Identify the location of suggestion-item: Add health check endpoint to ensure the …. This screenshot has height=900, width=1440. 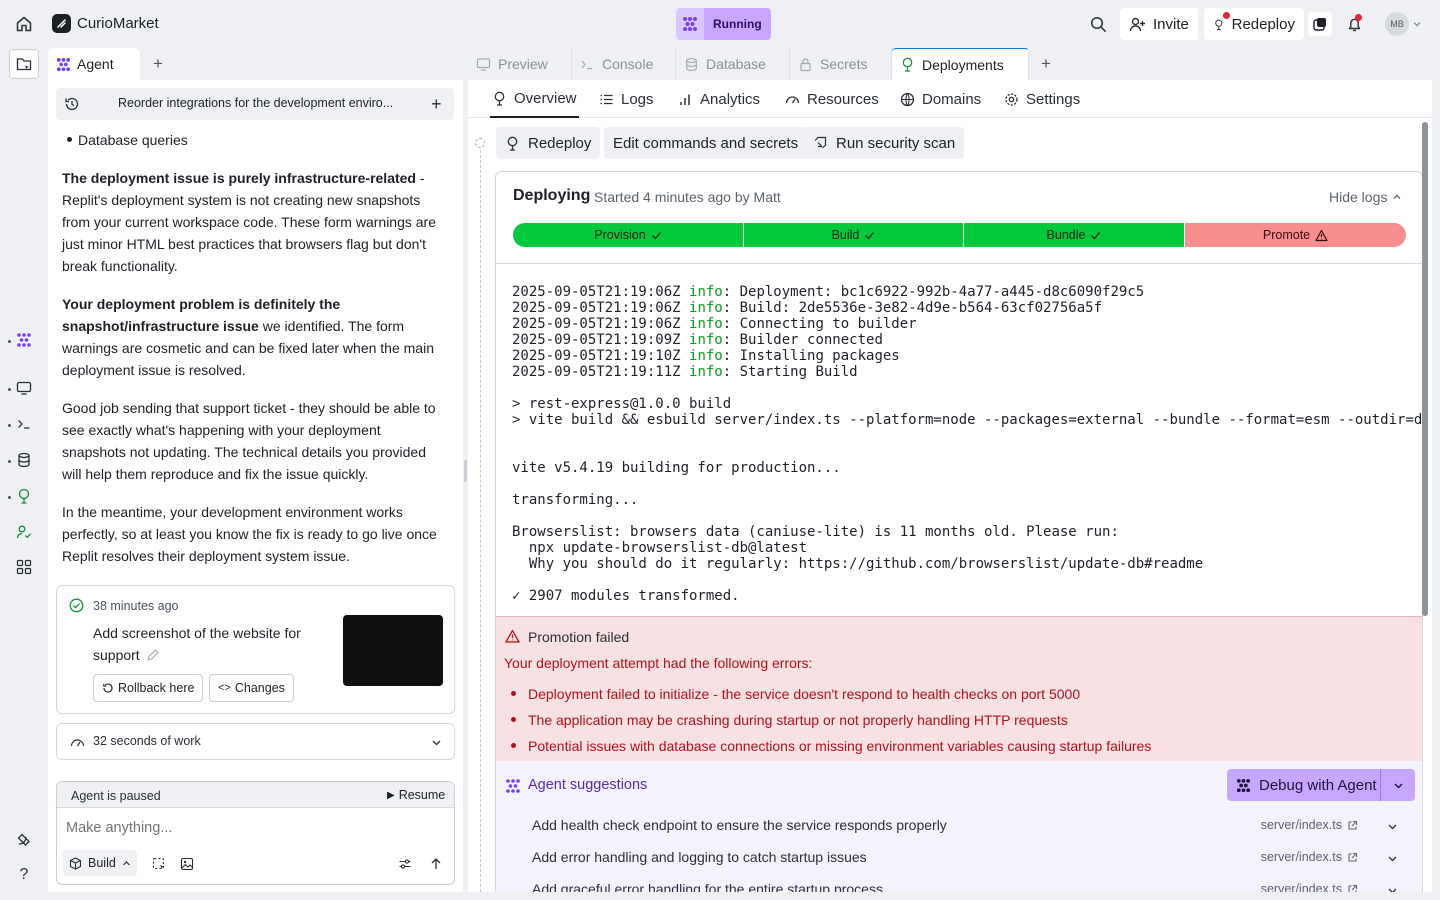
(967, 828).